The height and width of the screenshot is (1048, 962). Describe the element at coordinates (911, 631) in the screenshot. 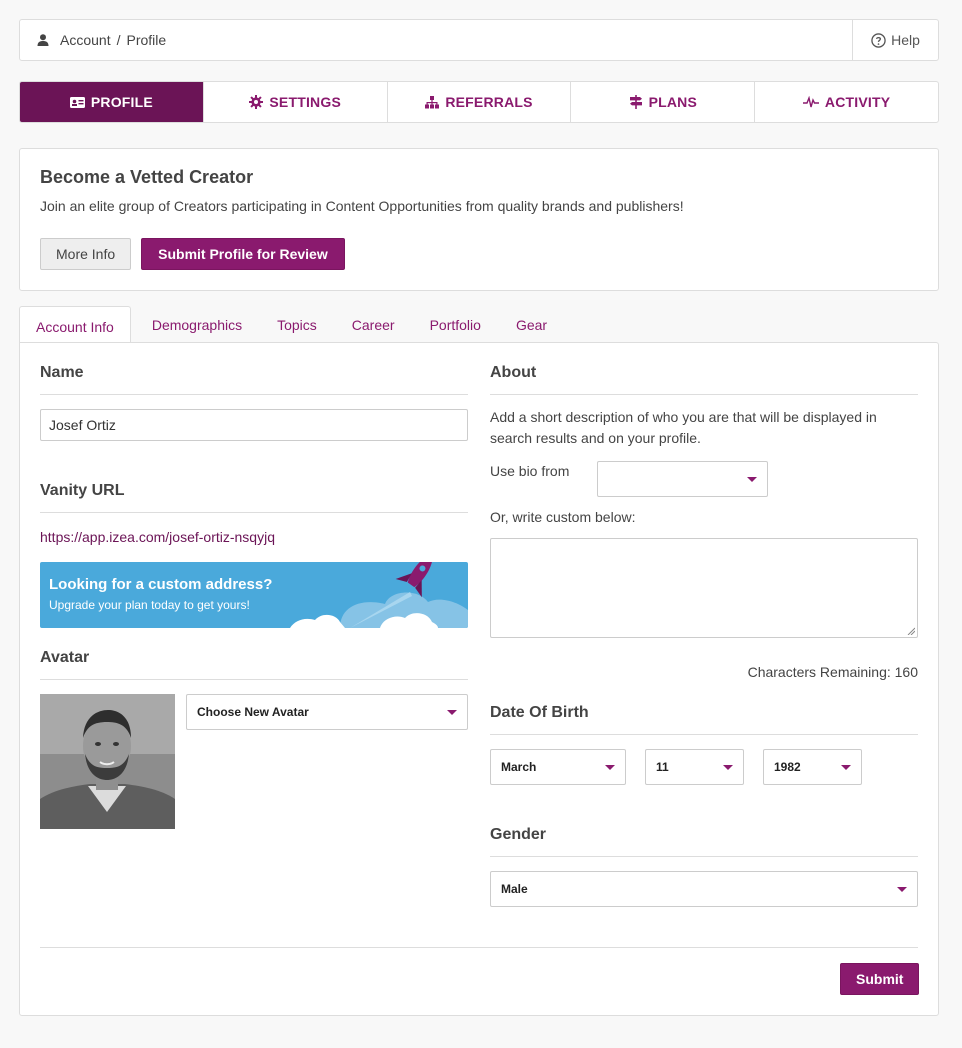

I see `resize-grip-icon` at that location.